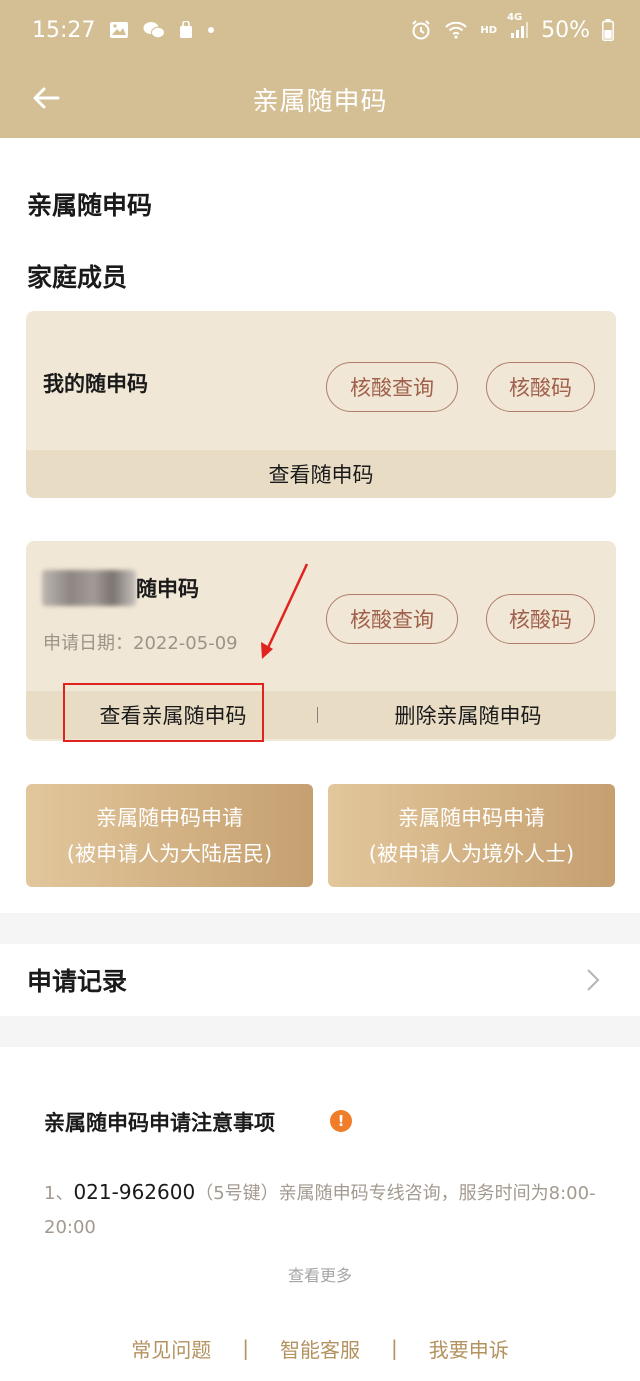 Image resolution: width=640 pixels, height=1381 pixels. I want to click on wifi-icon, so click(456, 30).